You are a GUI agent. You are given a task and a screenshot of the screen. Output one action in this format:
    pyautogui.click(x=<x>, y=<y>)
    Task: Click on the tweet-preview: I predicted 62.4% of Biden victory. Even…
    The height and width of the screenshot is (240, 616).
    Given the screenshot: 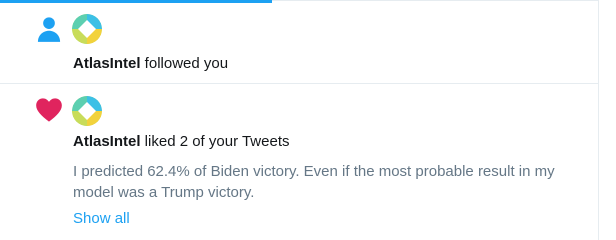 What is the action you would take?
    pyautogui.click(x=323, y=182)
    